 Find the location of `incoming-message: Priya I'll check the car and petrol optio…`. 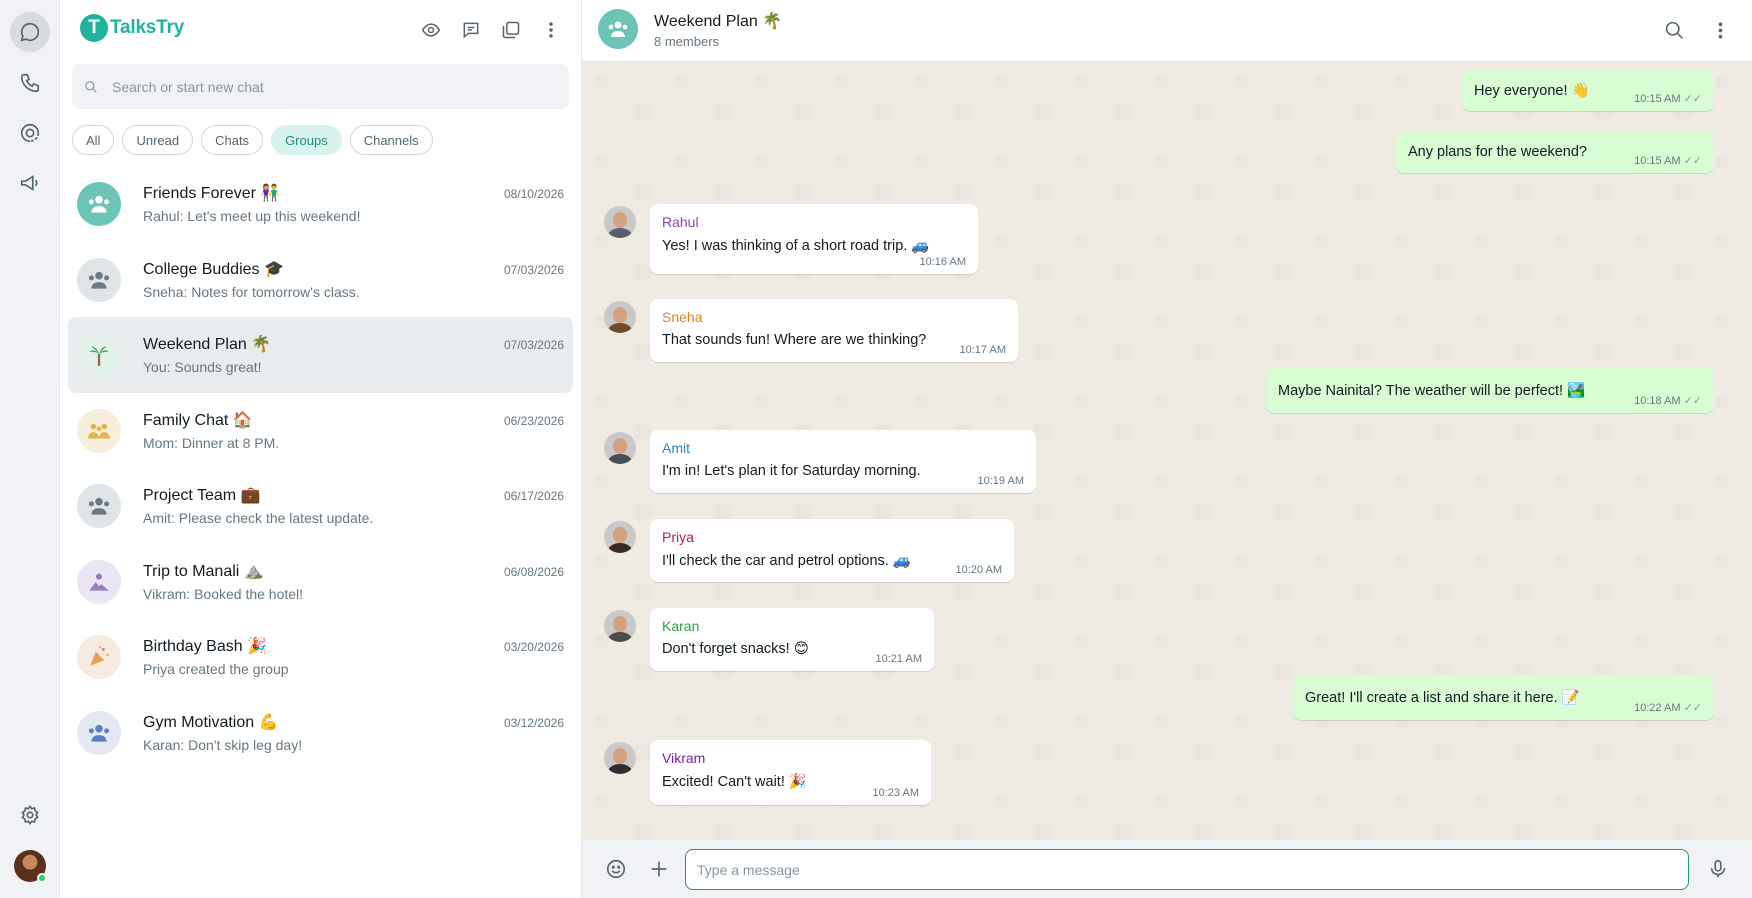

incoming-message: Priya I'll check the car and petrol optio… is located at coordinates (832, 550).